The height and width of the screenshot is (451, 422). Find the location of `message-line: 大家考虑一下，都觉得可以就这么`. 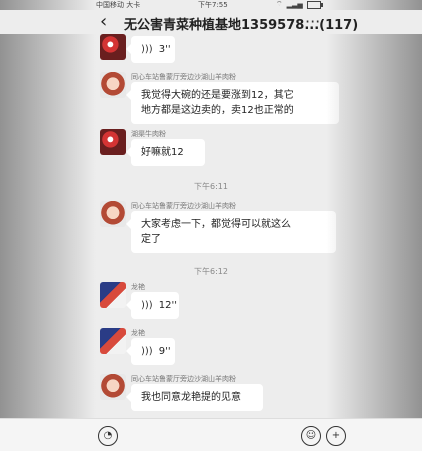

message-line: 大家考虑一下，都觉得可以就这么 is located at coordinates (216, 224).